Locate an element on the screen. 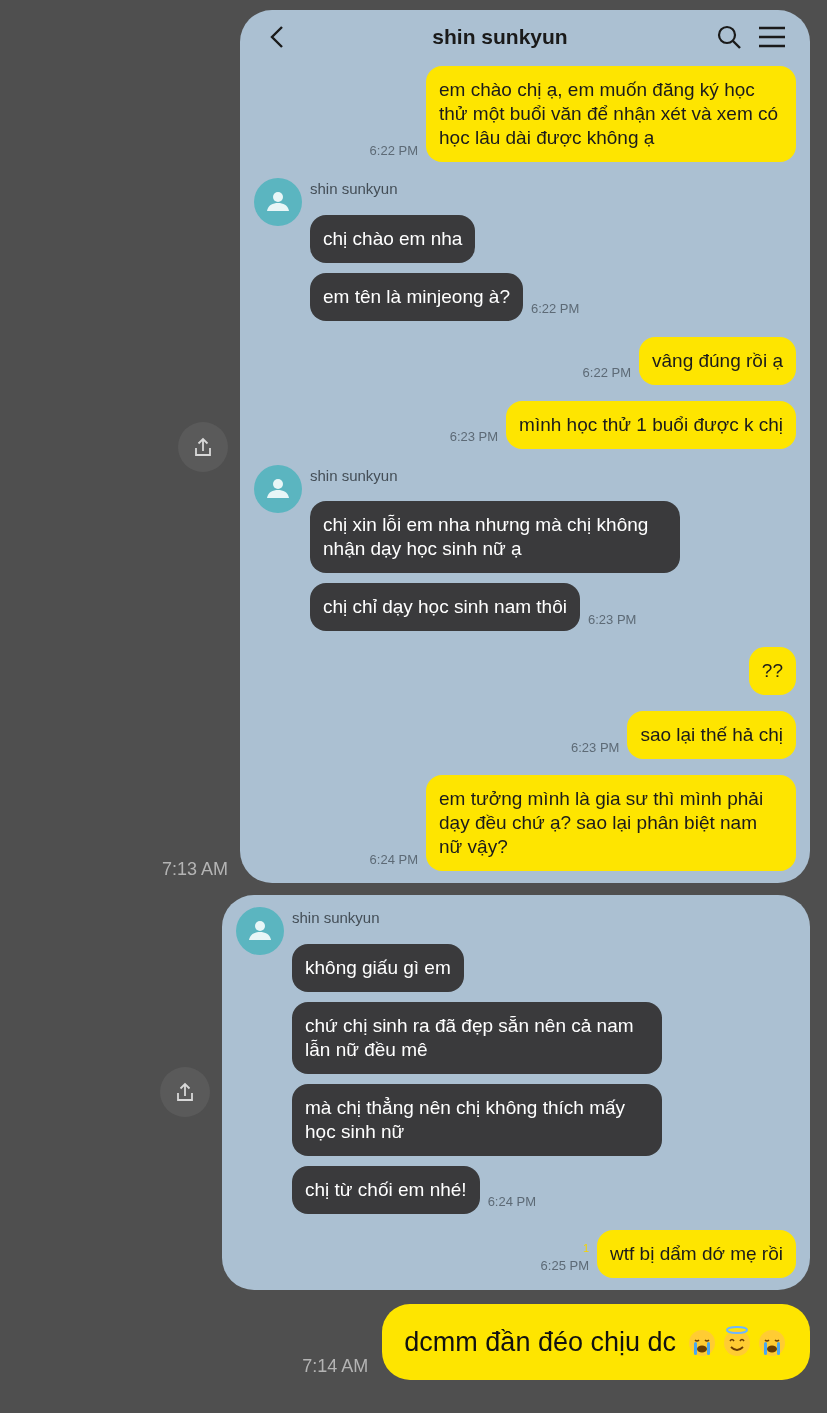 This screenshot has width=827, height=1413. message-bubble: chị chỉ dạy học sinh nam thôi is located at coordinates (445, 607).